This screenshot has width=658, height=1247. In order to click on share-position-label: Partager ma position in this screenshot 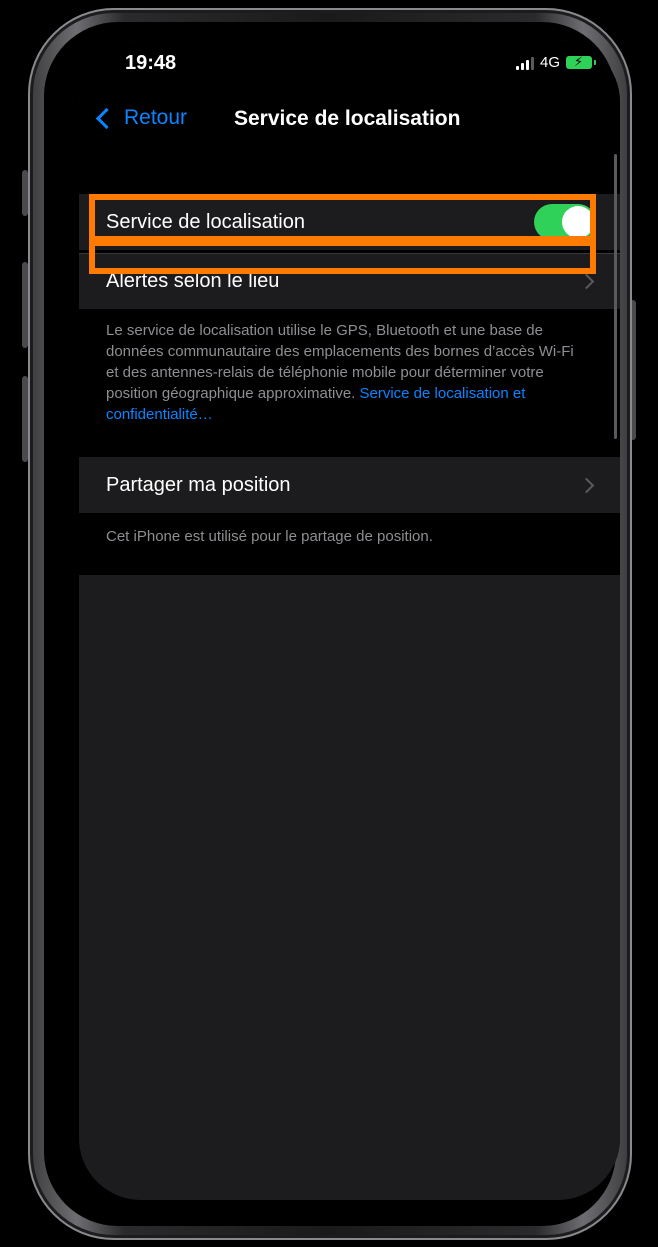, I will do `click(198, 484)`.